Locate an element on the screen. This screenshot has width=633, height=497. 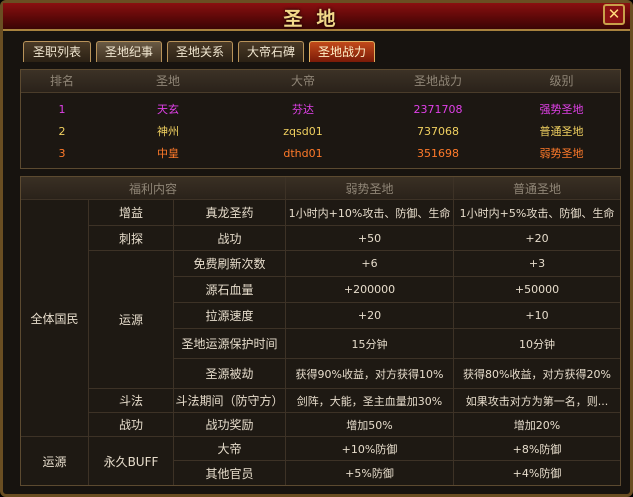
tab-shengdi-relations: 圣地关系 is located at coordinates (200, 51).